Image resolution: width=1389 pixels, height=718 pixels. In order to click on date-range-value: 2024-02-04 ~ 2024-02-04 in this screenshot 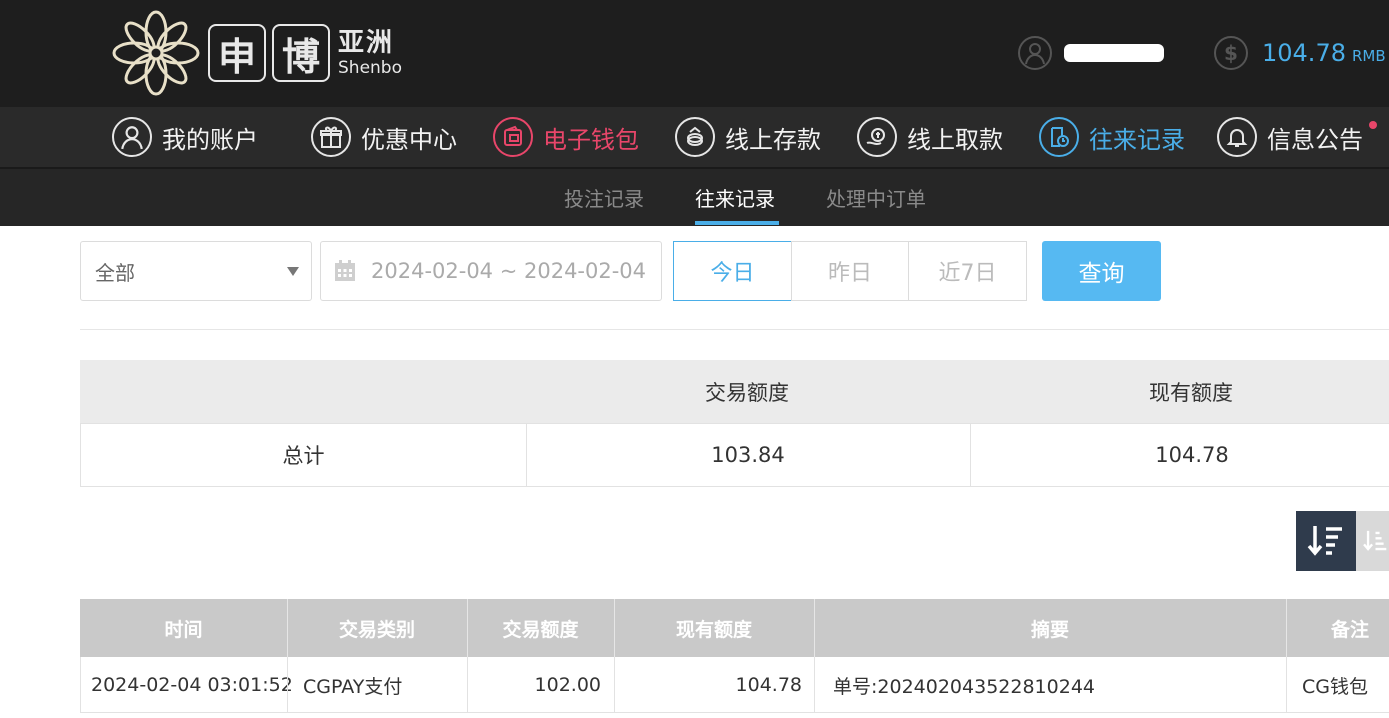, I will do `click(509, 271)`.